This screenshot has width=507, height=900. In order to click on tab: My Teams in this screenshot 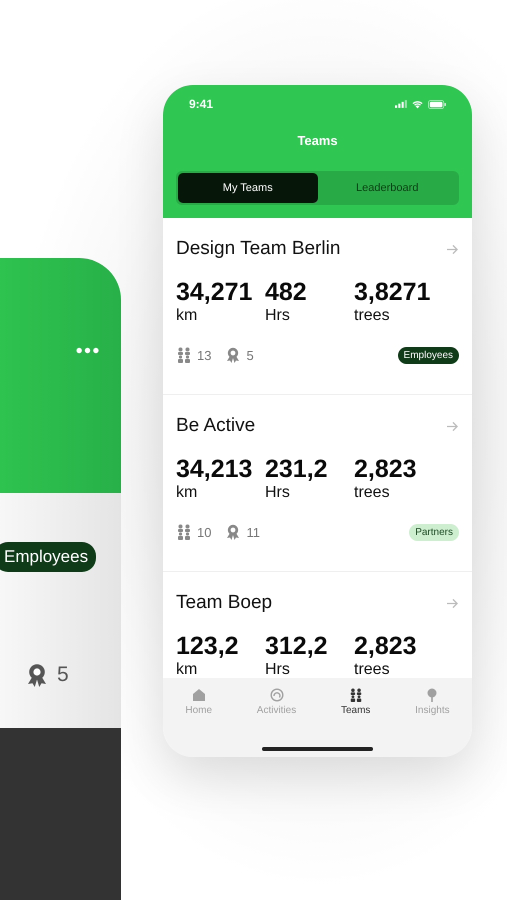, I will do `click(248, 188)`.